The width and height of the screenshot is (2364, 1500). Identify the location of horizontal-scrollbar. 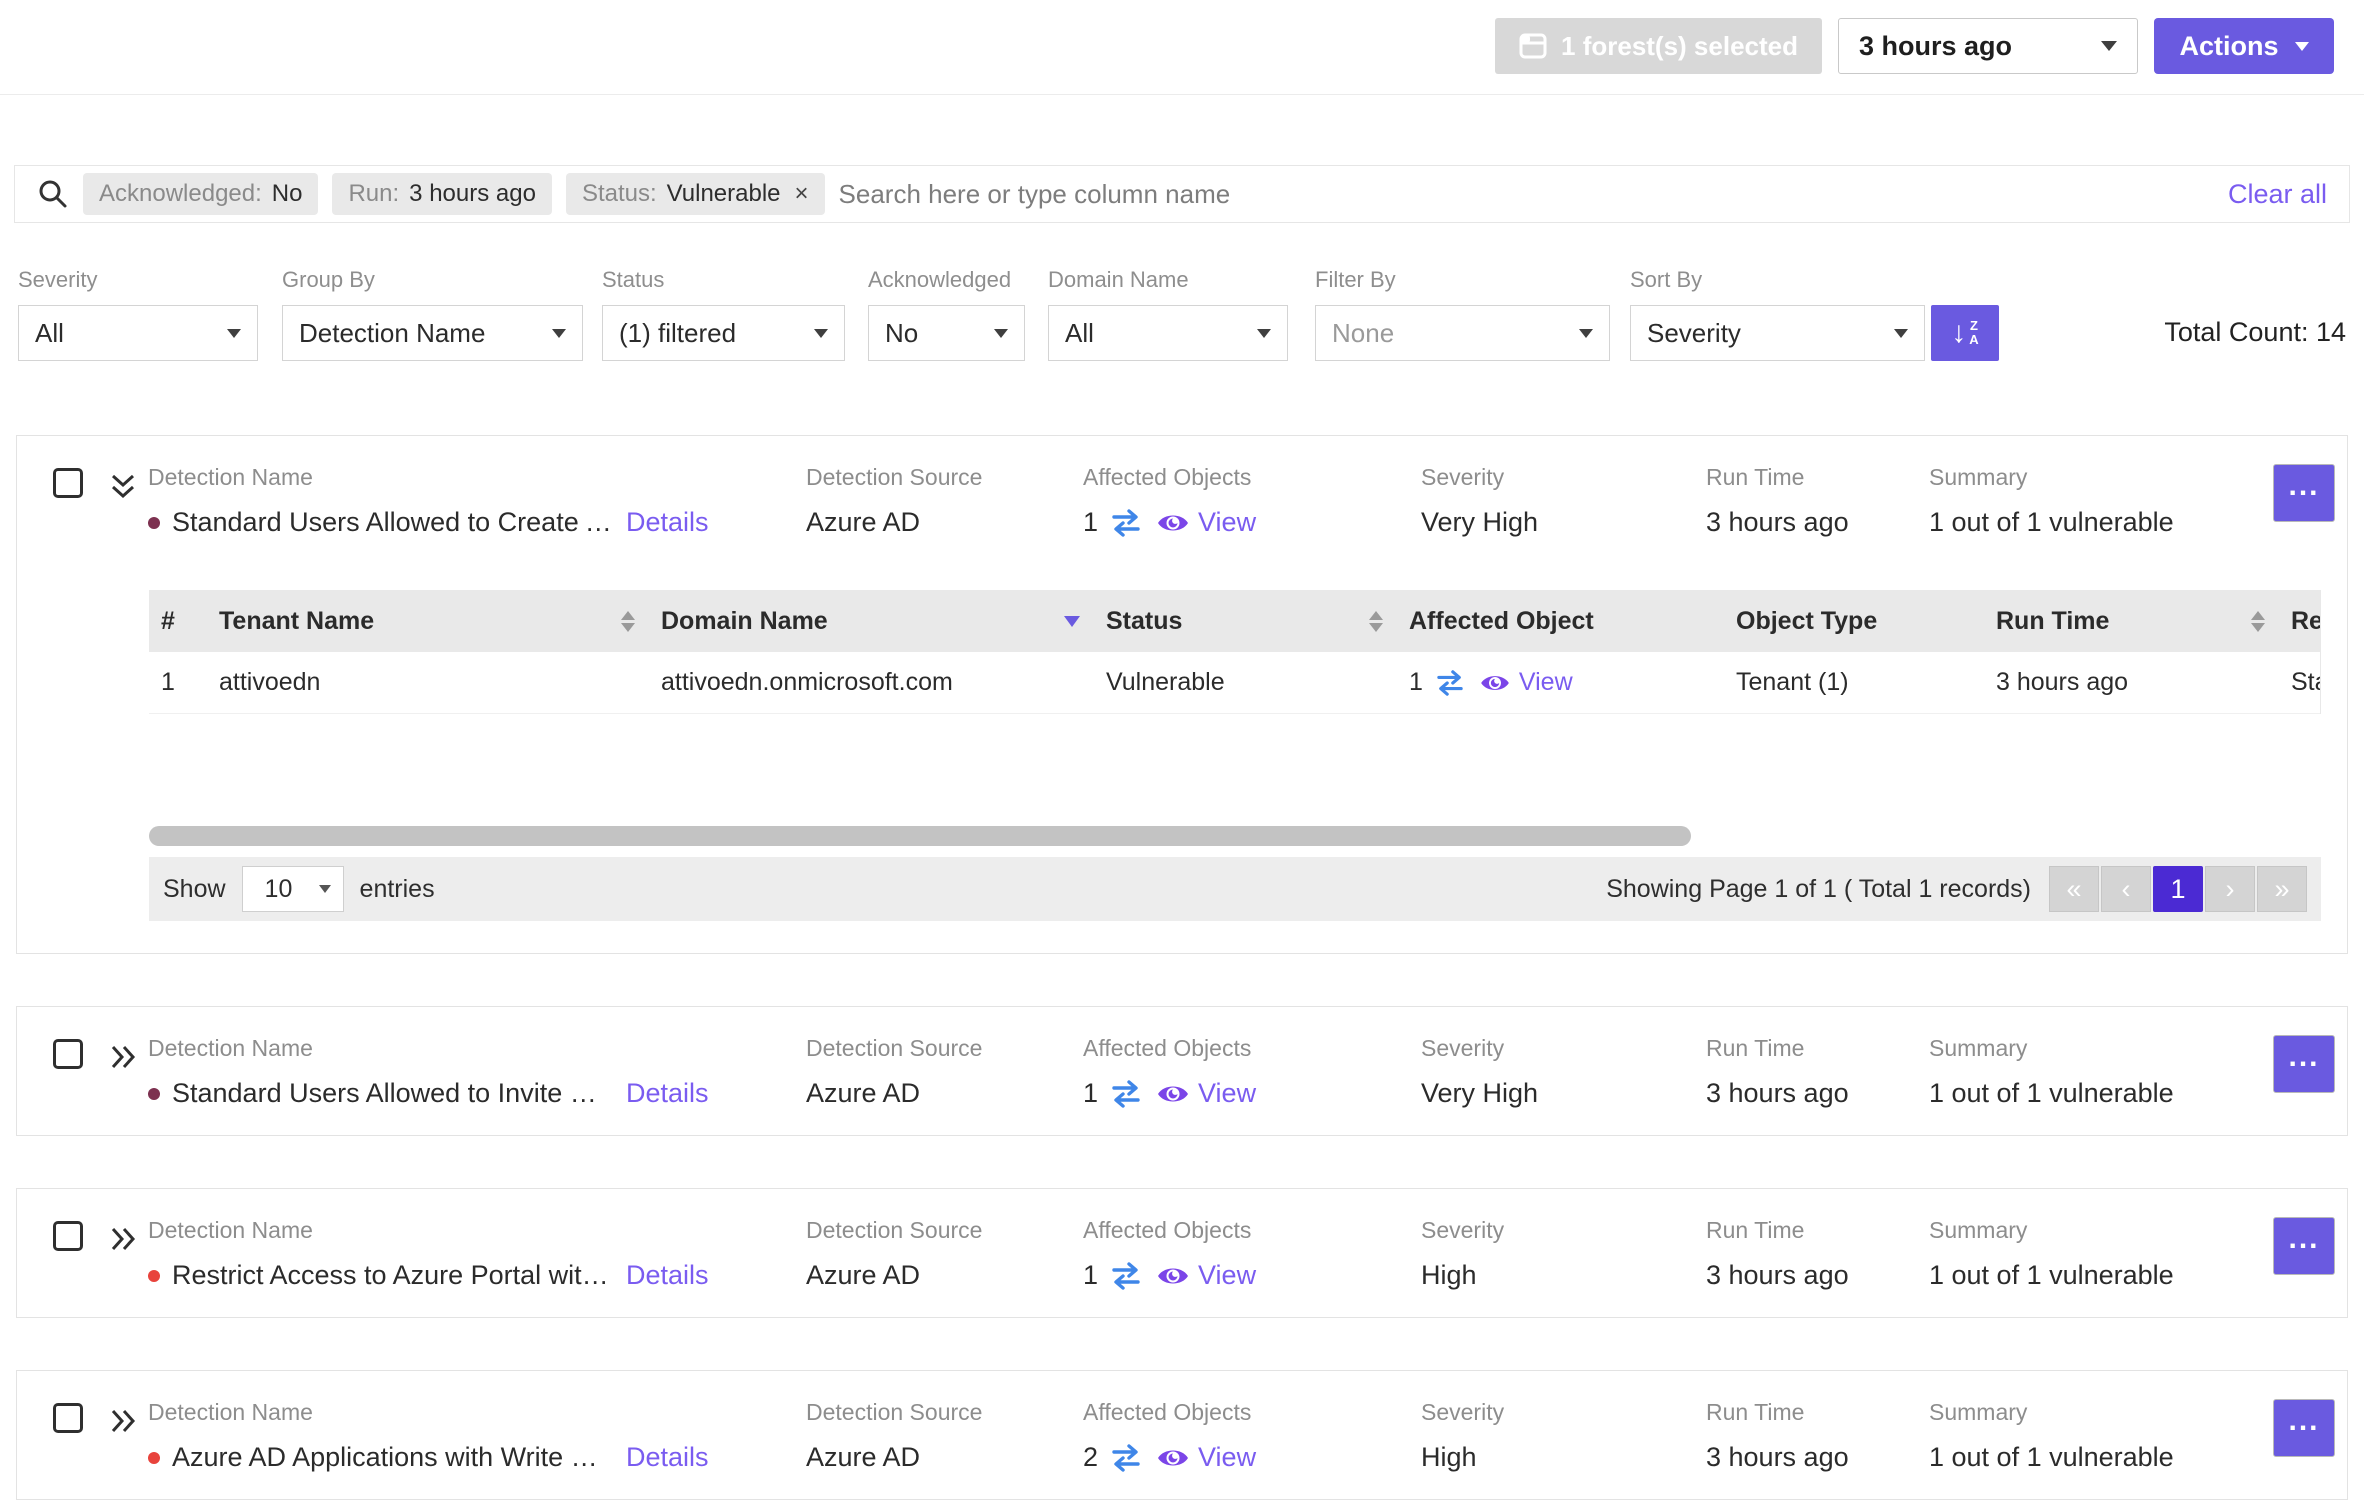
(1235, 836).